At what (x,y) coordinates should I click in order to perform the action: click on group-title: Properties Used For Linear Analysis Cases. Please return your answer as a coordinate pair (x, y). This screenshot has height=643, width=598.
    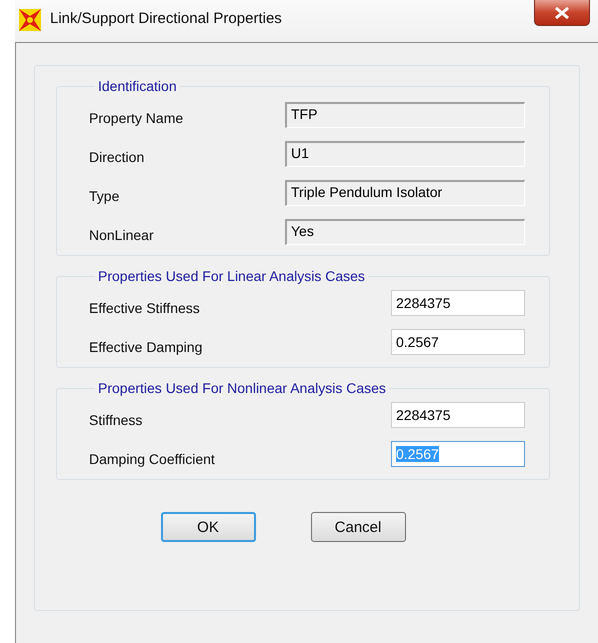
    Looking at the image, I should click on (231, 276).